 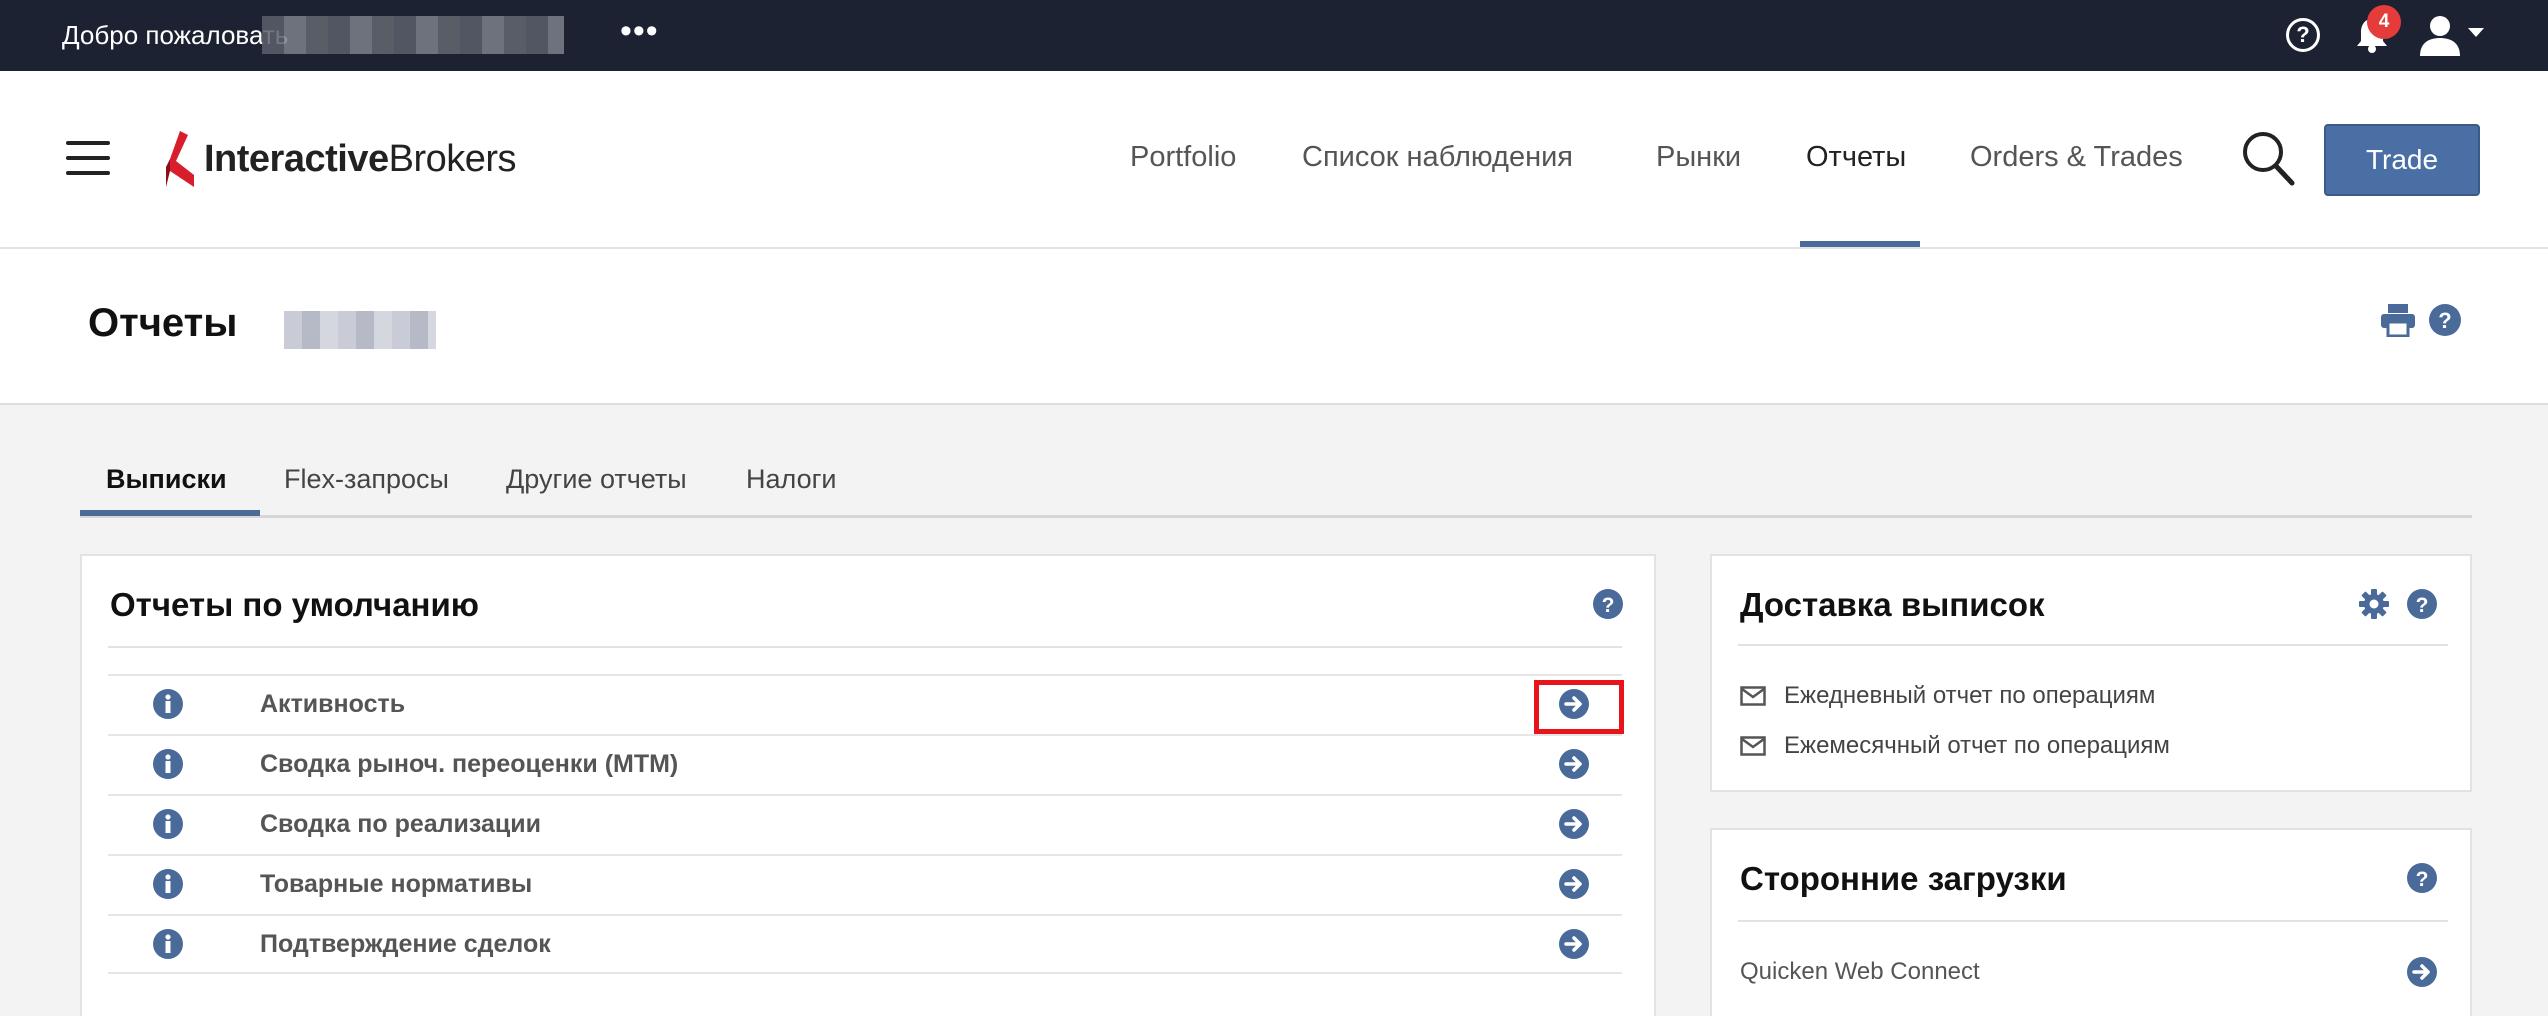 What do you see at coordinates (396, 884) in the screenshot?
I see `report-label: Товарные нормативы` at bounding box center [396, 884].